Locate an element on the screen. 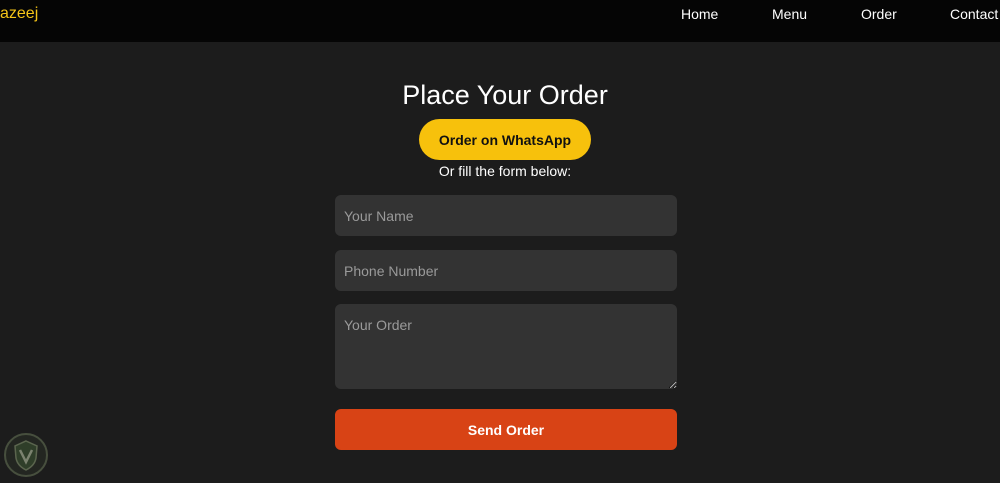 The image size is (1000, 483). whatsapp-order-button: Order on WhatsApp is located at coordinates (505, 139).